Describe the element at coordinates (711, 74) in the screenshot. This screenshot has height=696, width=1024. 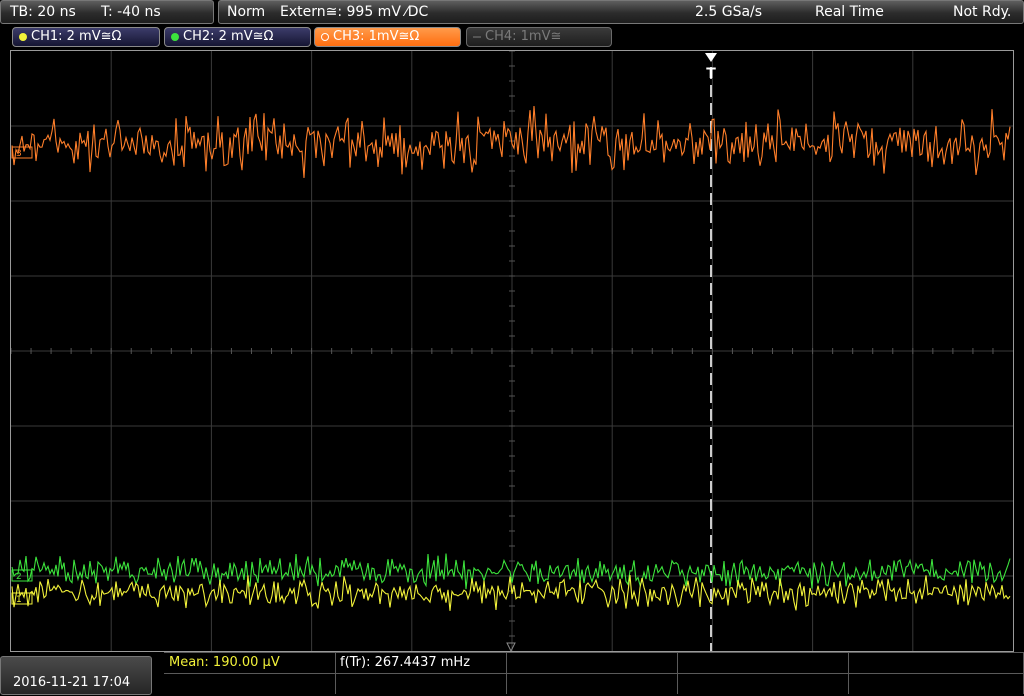
I see `trigger-marker-label: T` at that location.